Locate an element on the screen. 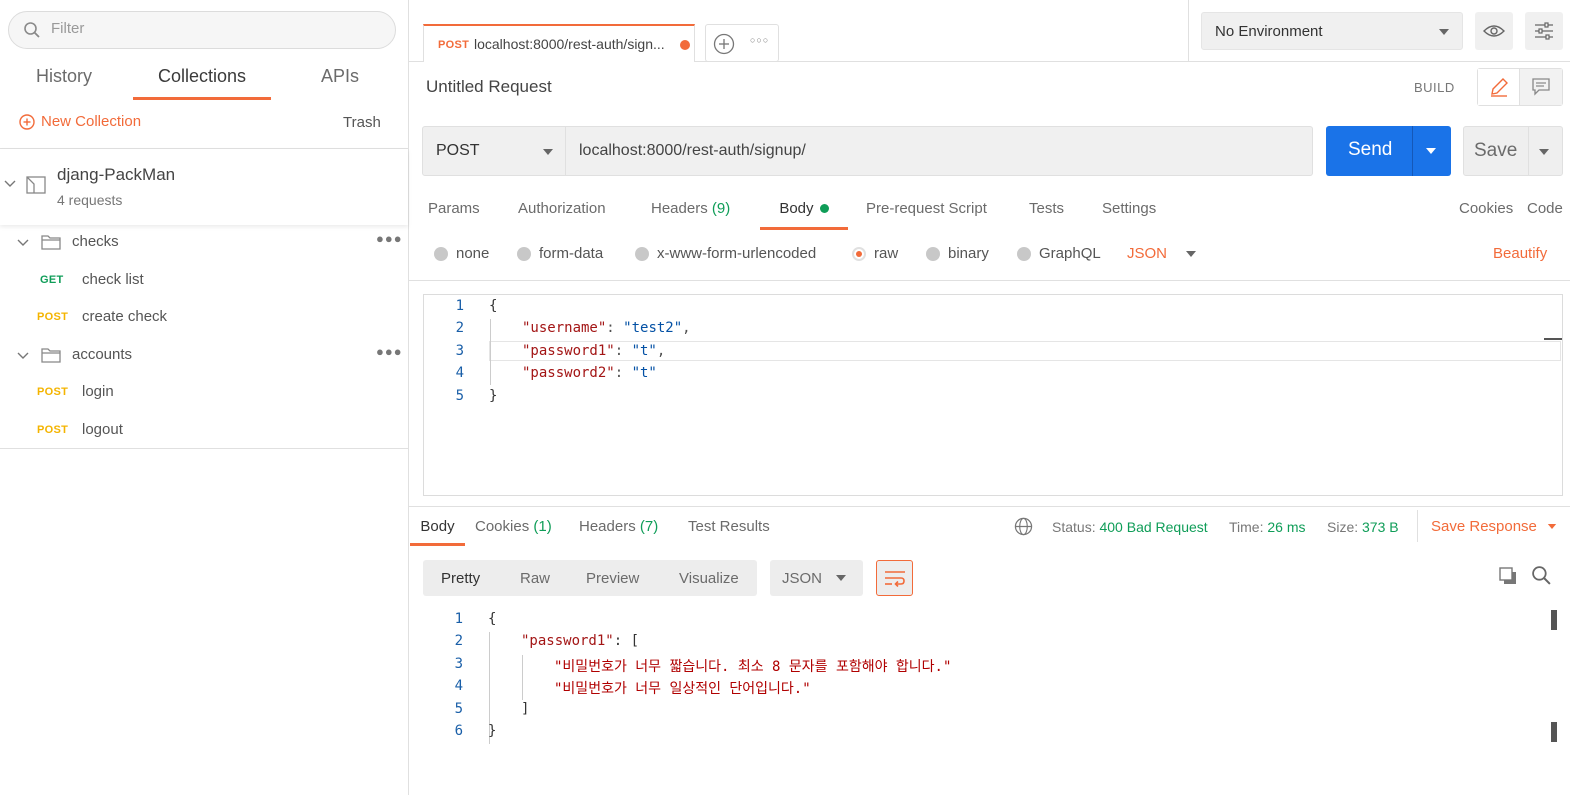  copy-icon is located at coordinates (1508, 576).